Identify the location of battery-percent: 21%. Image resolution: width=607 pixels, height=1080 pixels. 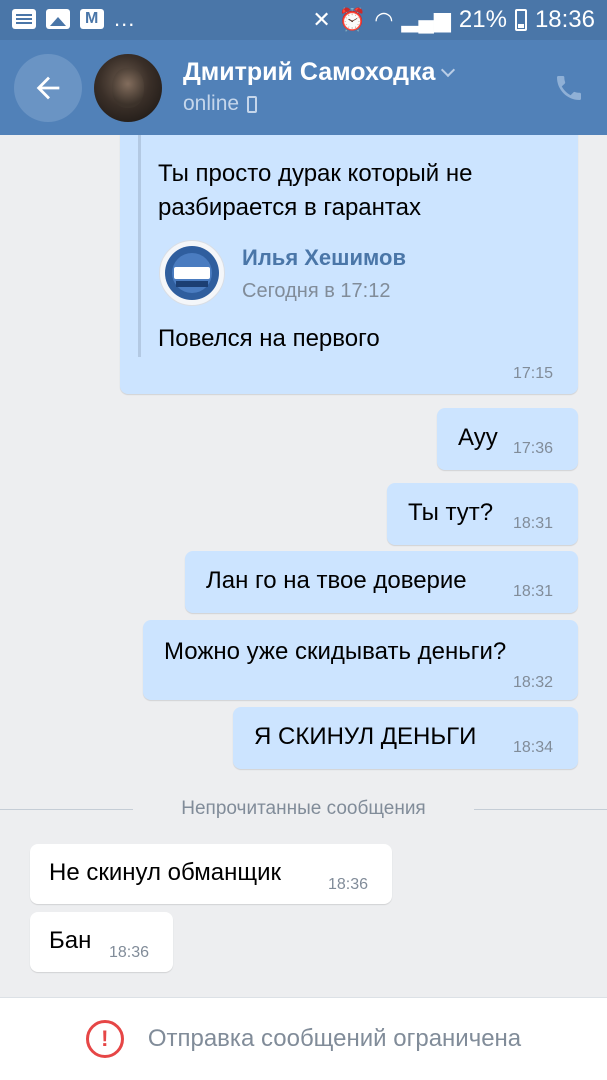
(482, 19).